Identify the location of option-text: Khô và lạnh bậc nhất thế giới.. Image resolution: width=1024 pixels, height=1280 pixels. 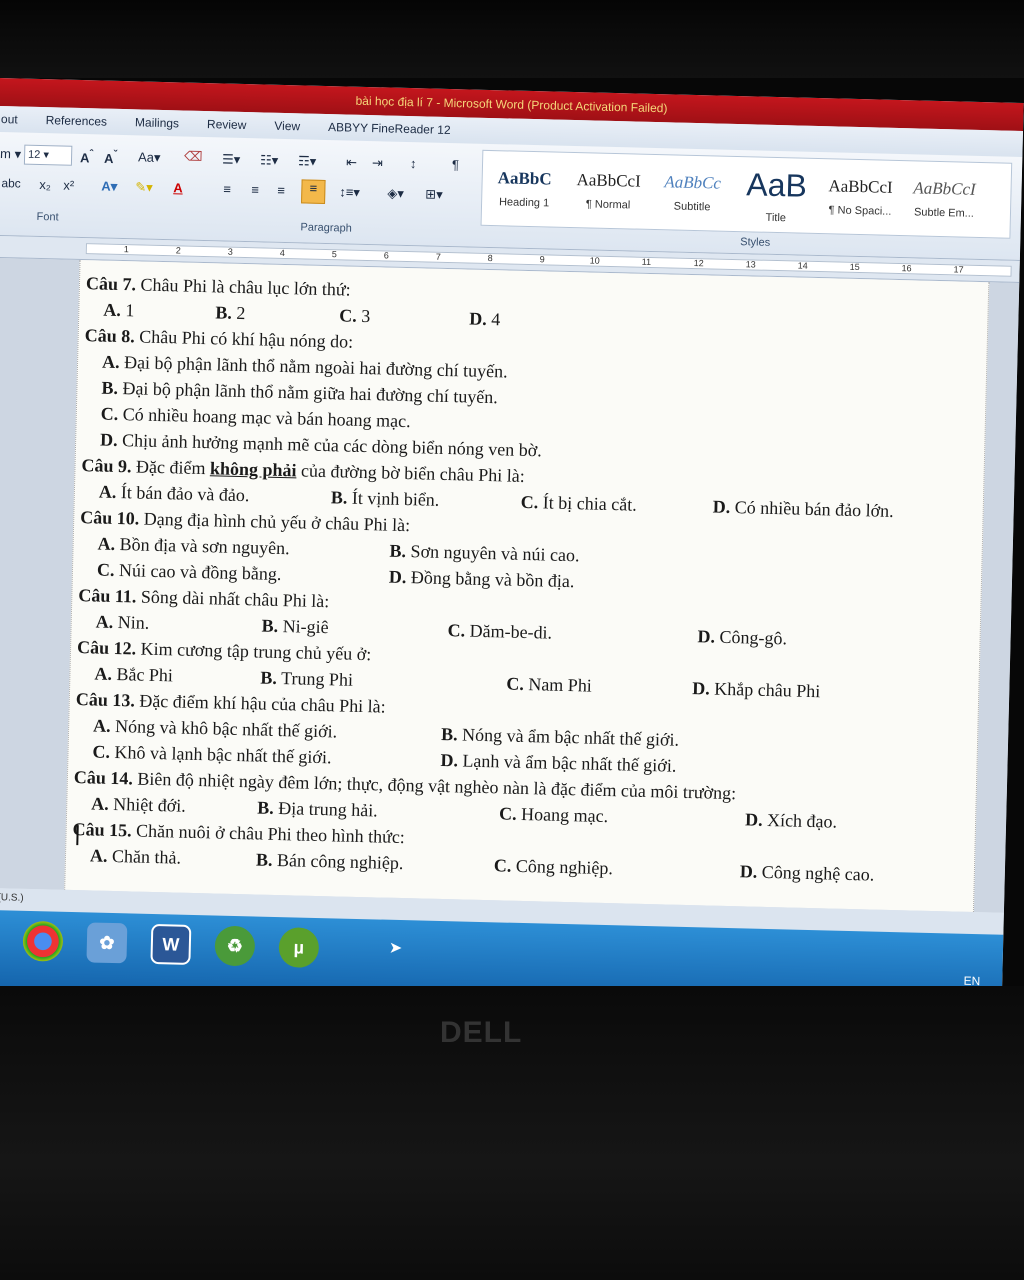
(220, 754).